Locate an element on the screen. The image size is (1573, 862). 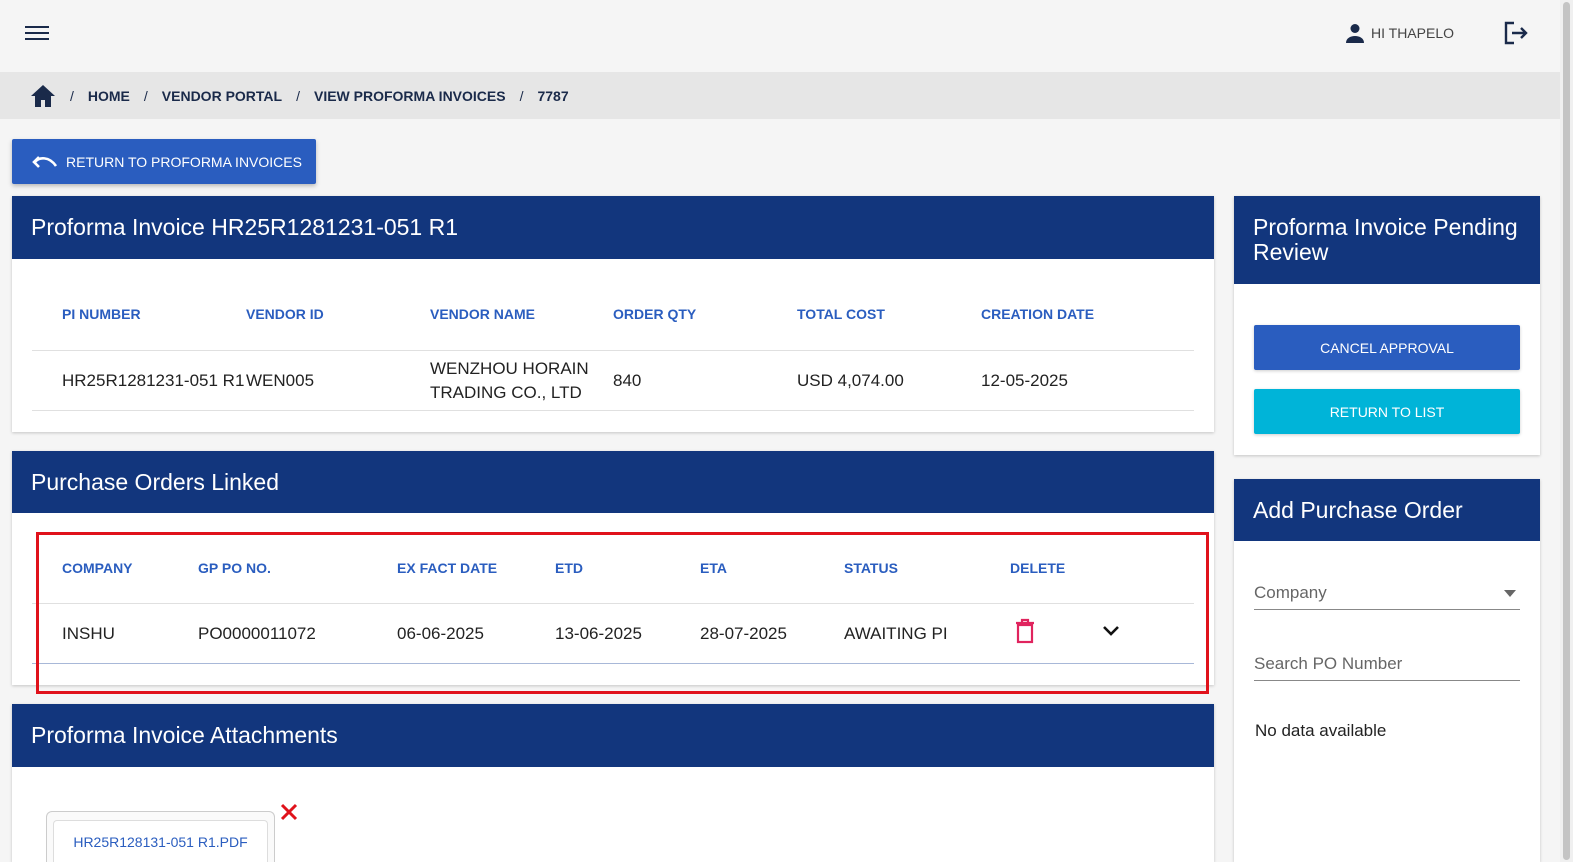
return-button-label: RETURN TO PROFORMA INVOICES is located at coordinates (184, 161).